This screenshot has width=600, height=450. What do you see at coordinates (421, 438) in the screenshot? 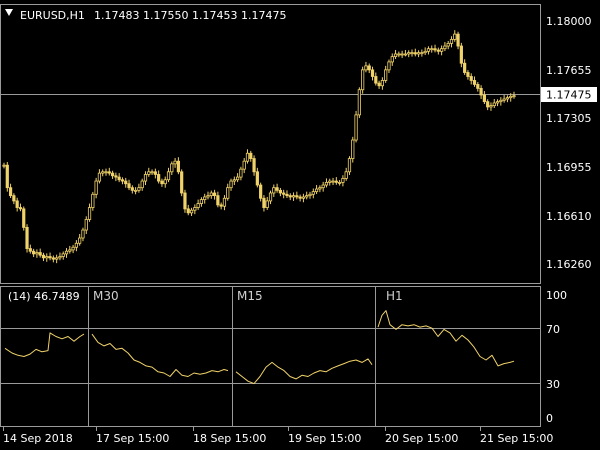
I see `time-axis-label: 20 Sep 15:00` at bounding box center [421, 438].